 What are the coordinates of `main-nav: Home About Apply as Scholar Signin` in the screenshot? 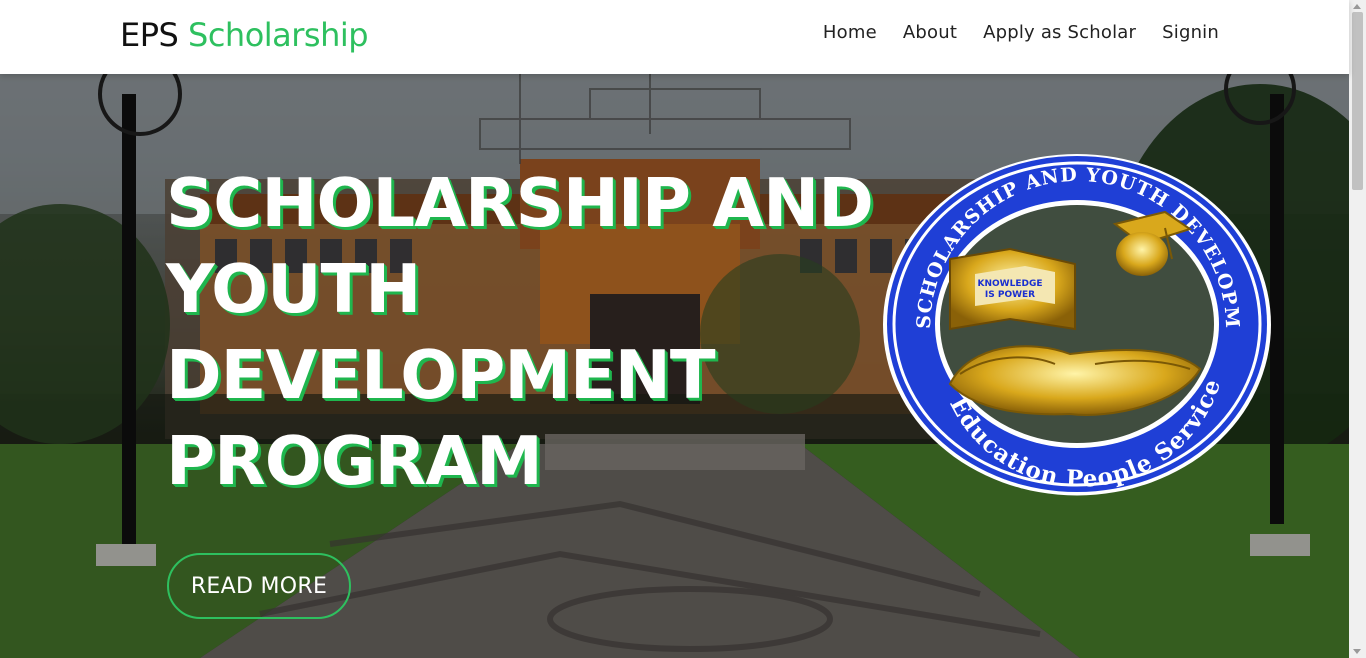 It's located at (1021, 32).